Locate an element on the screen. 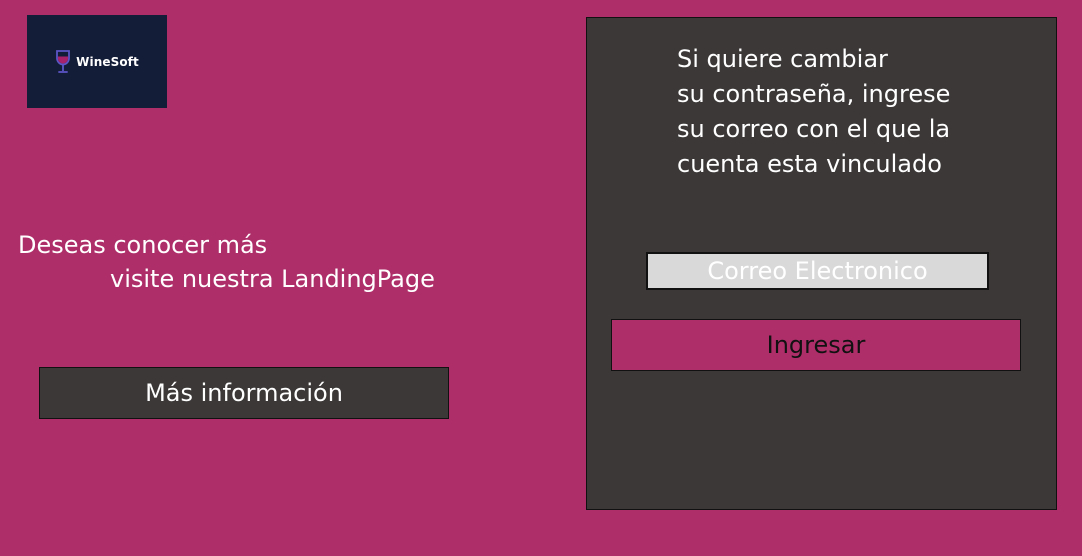 This screenshot has width=1082, height=556. brand-name: WineSoft is located at coordinates (107, 61).